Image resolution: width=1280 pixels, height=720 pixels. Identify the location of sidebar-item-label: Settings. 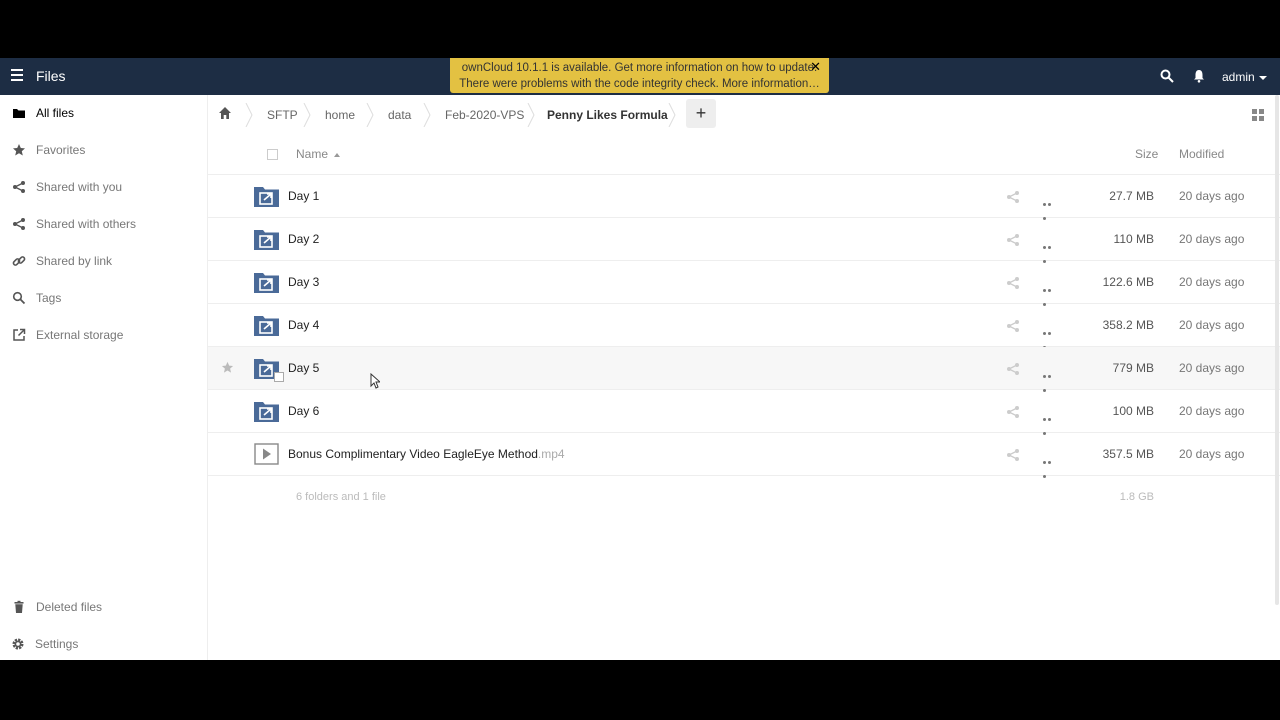
(57, 644).